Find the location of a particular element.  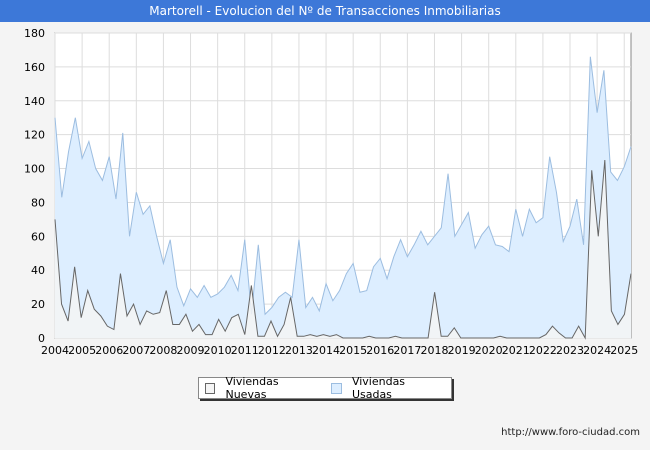

y-tick-label: 40 is located at coordinates (38, 270).